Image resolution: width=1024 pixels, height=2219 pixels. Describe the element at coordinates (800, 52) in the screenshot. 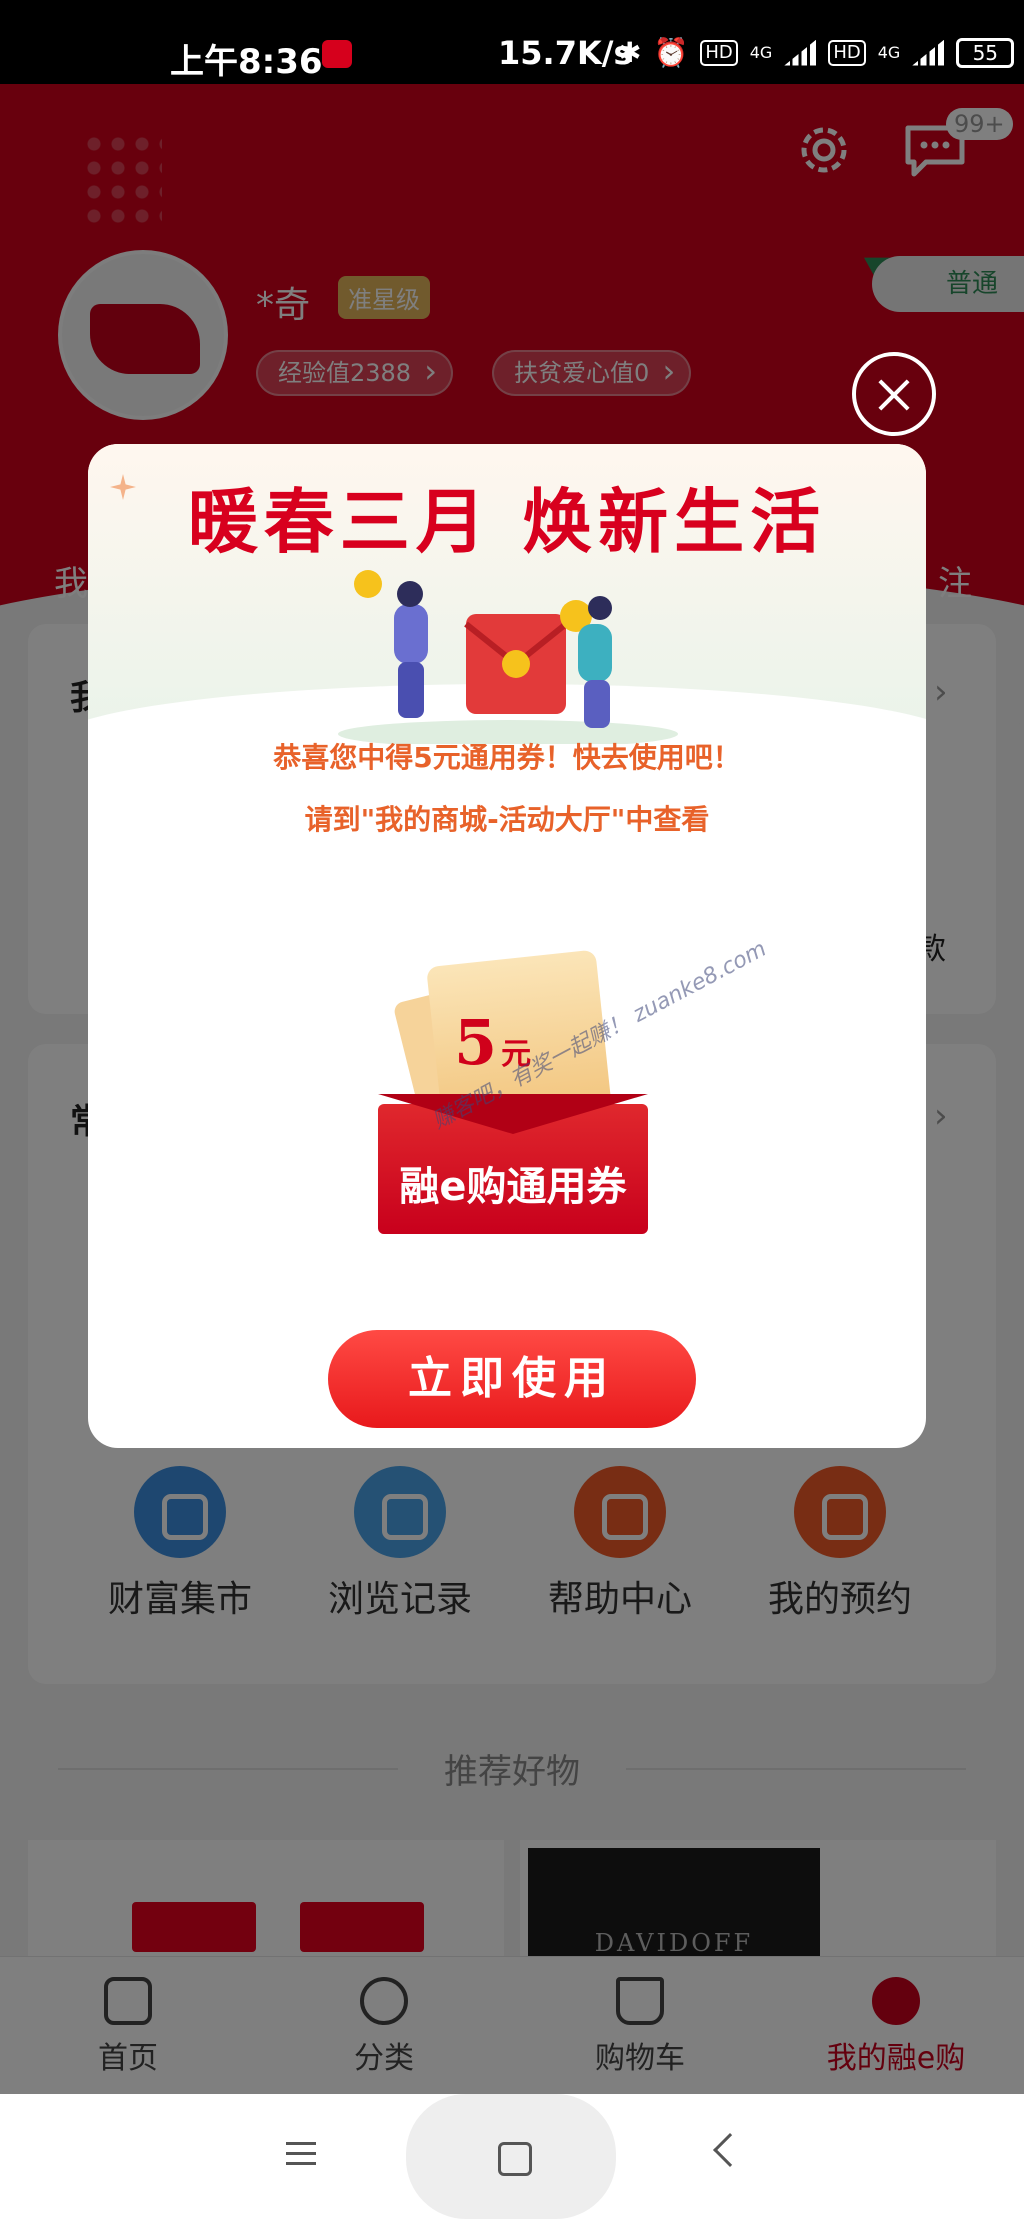

I see `signal-icon` at that location.